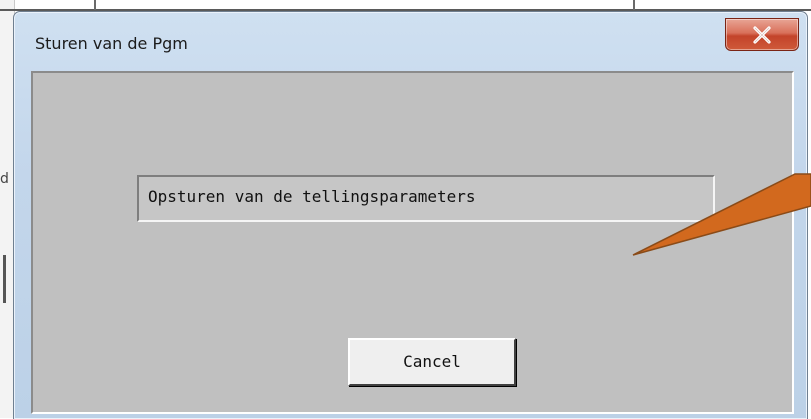 Image resolution: width=811 pixels, height=419 pixels. I want to click on close-button, so click(762, 34).